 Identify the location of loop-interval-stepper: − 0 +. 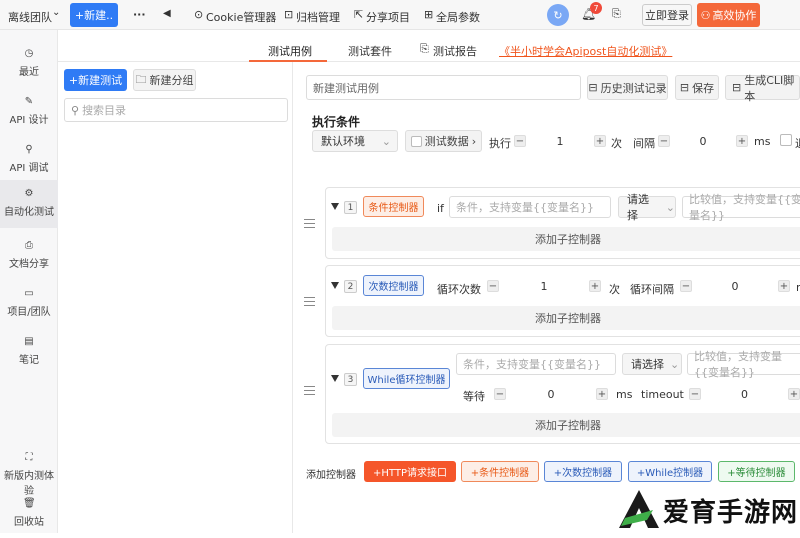
(735, 286).